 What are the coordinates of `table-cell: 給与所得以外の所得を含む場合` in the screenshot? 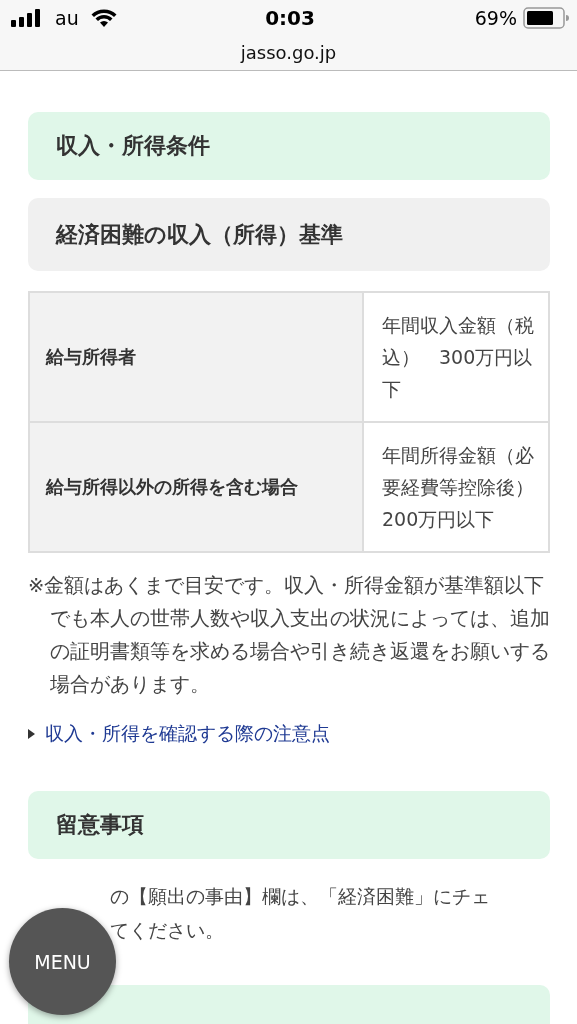 It's located at (196, 487).